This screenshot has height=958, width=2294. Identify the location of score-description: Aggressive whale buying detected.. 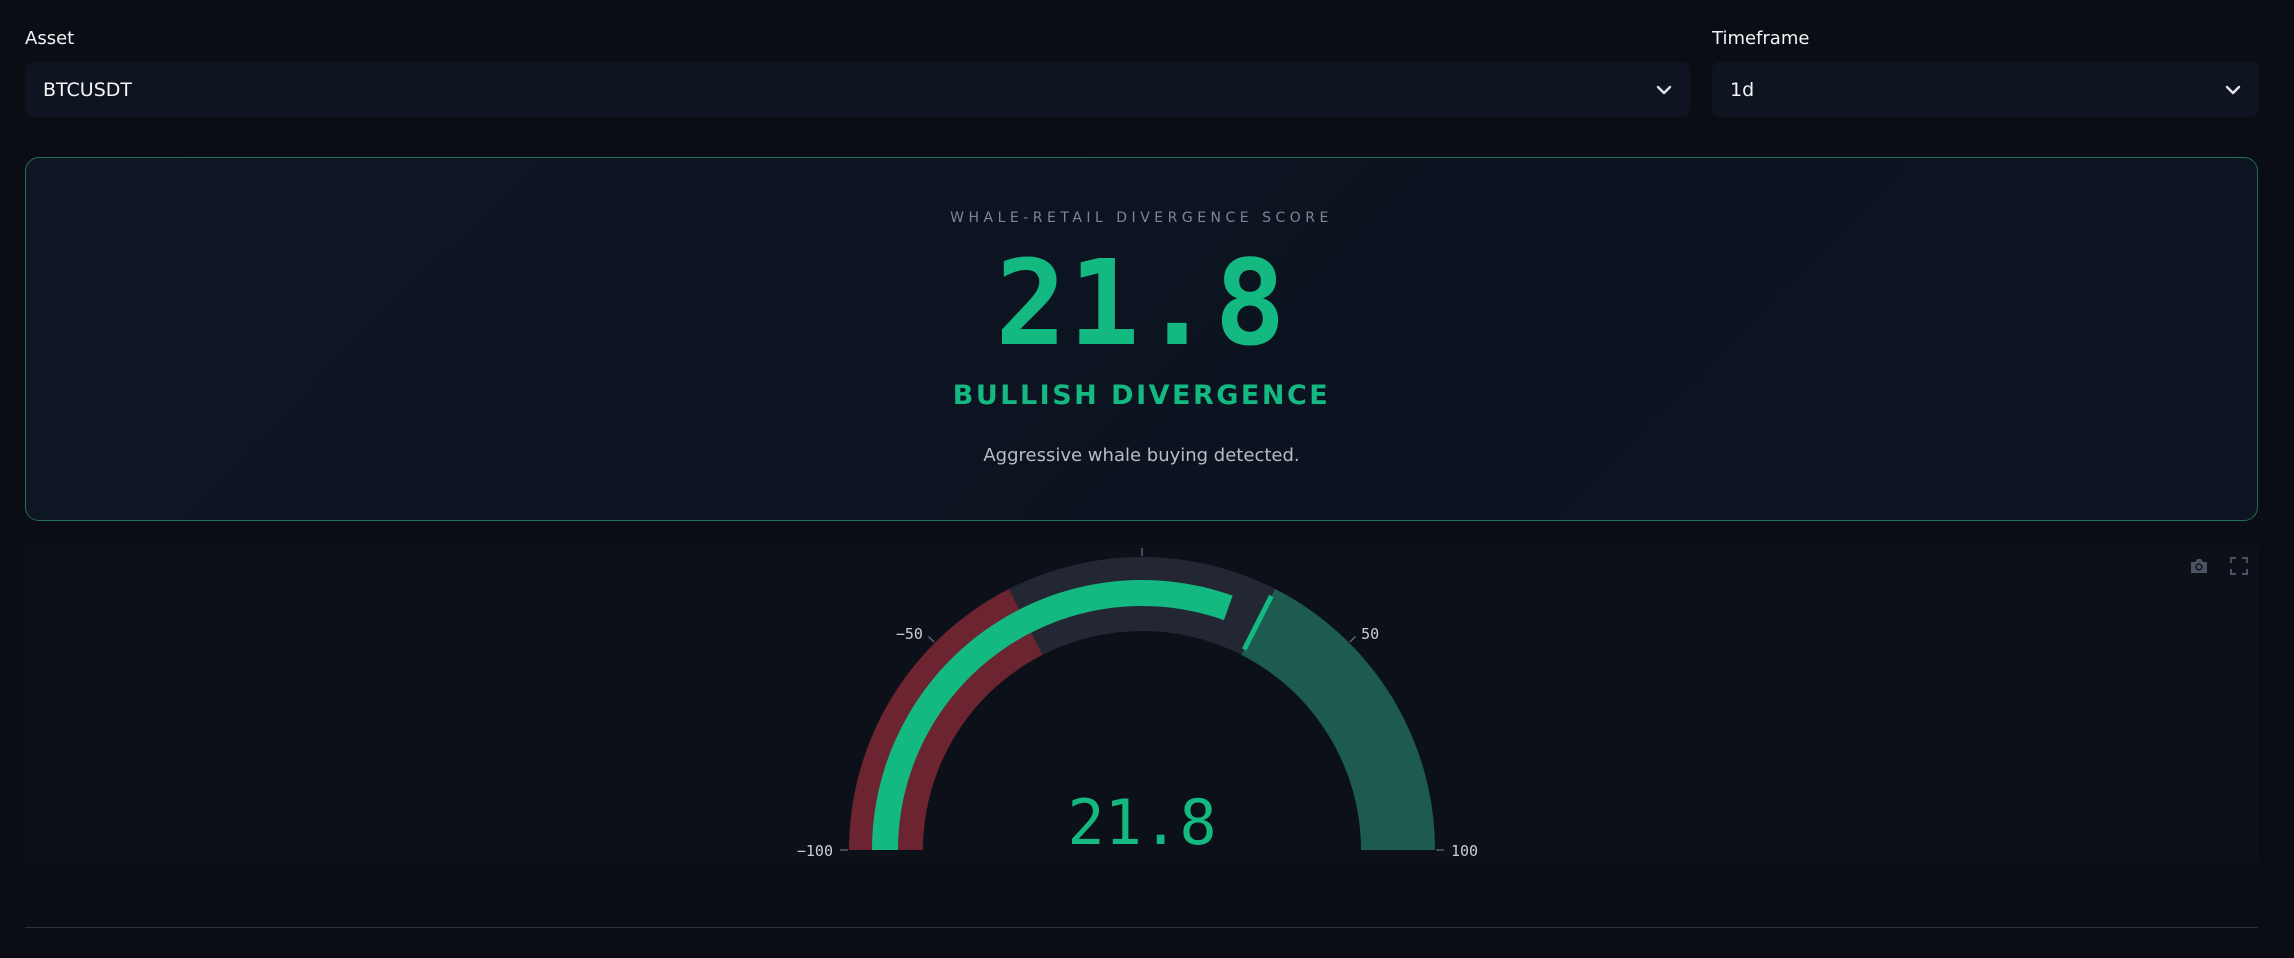
(1141, 455).